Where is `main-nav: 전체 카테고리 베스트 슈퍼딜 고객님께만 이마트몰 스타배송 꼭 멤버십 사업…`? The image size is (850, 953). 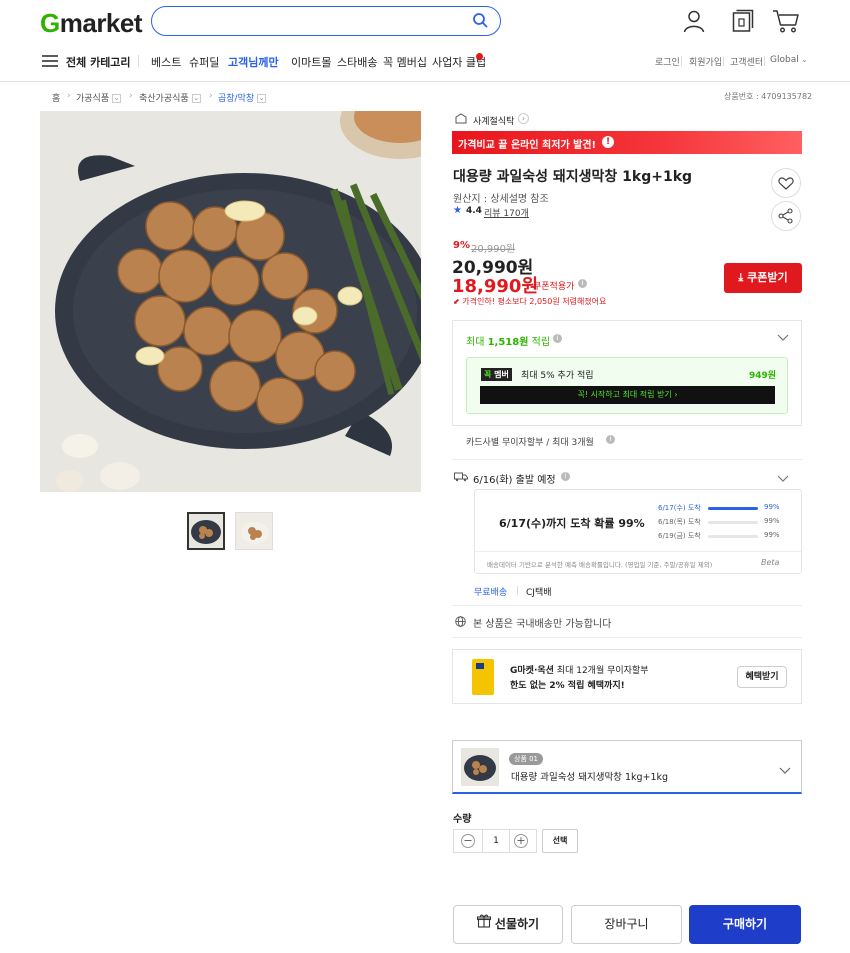 main-nav: 전체 카테고리 베스트 슈퍼딜 고객님께만 이마트몰 스타배송 꼭 멤버십 사업… is located at coordinates (425, 64).